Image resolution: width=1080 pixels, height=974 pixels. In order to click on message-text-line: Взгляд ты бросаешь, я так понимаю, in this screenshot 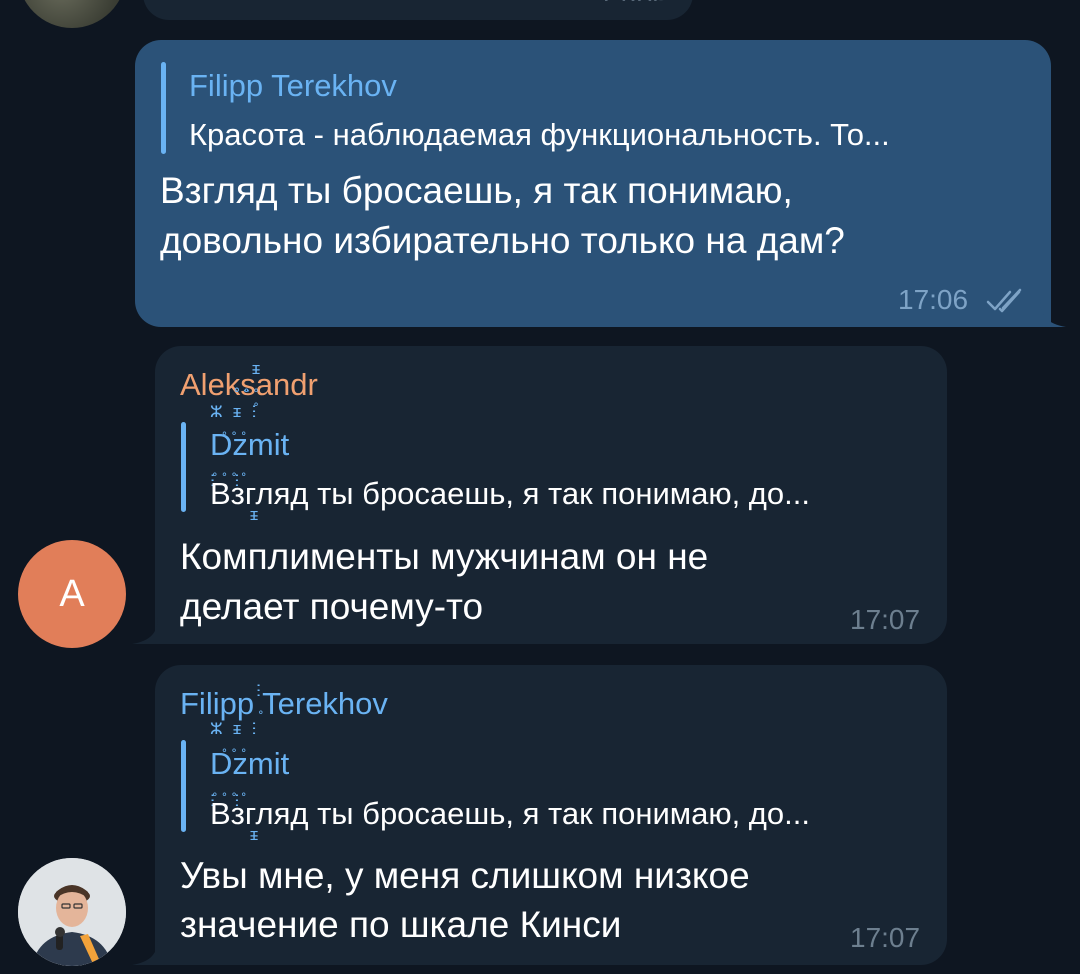, I will do `click(476, 190)`.